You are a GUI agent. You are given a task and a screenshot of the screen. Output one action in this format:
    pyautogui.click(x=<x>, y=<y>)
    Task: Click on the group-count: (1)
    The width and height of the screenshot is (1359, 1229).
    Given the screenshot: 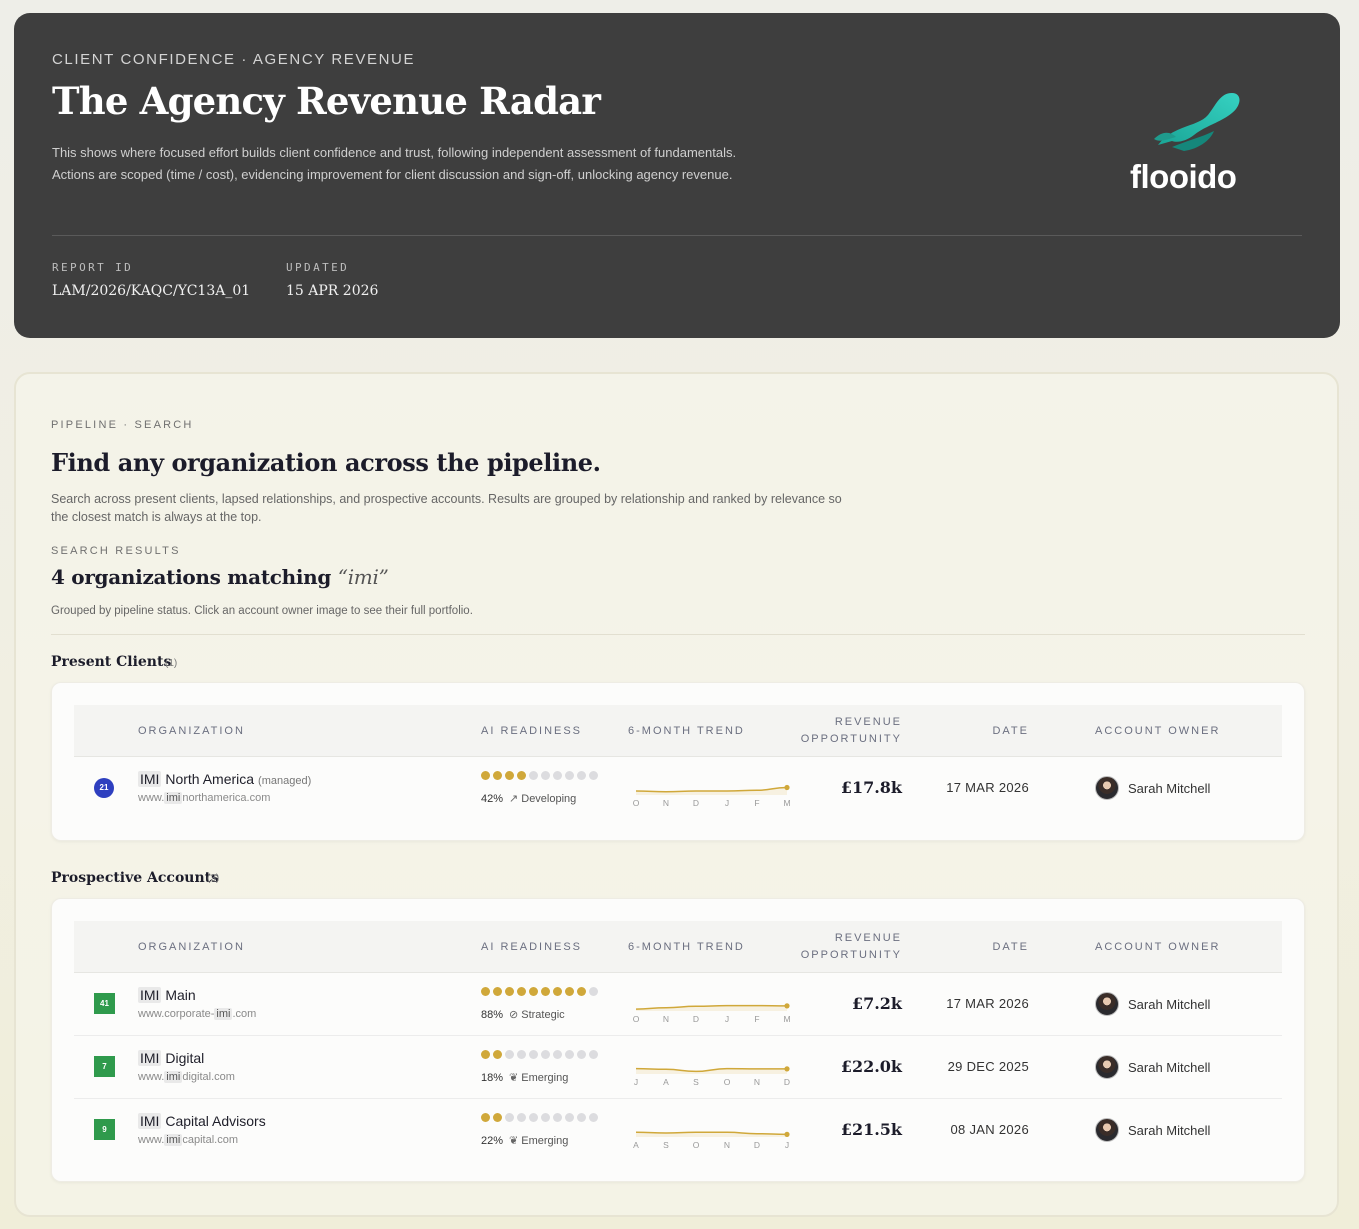 What is the action you would take?
    pyautogui.click(x=171, y=663)
    